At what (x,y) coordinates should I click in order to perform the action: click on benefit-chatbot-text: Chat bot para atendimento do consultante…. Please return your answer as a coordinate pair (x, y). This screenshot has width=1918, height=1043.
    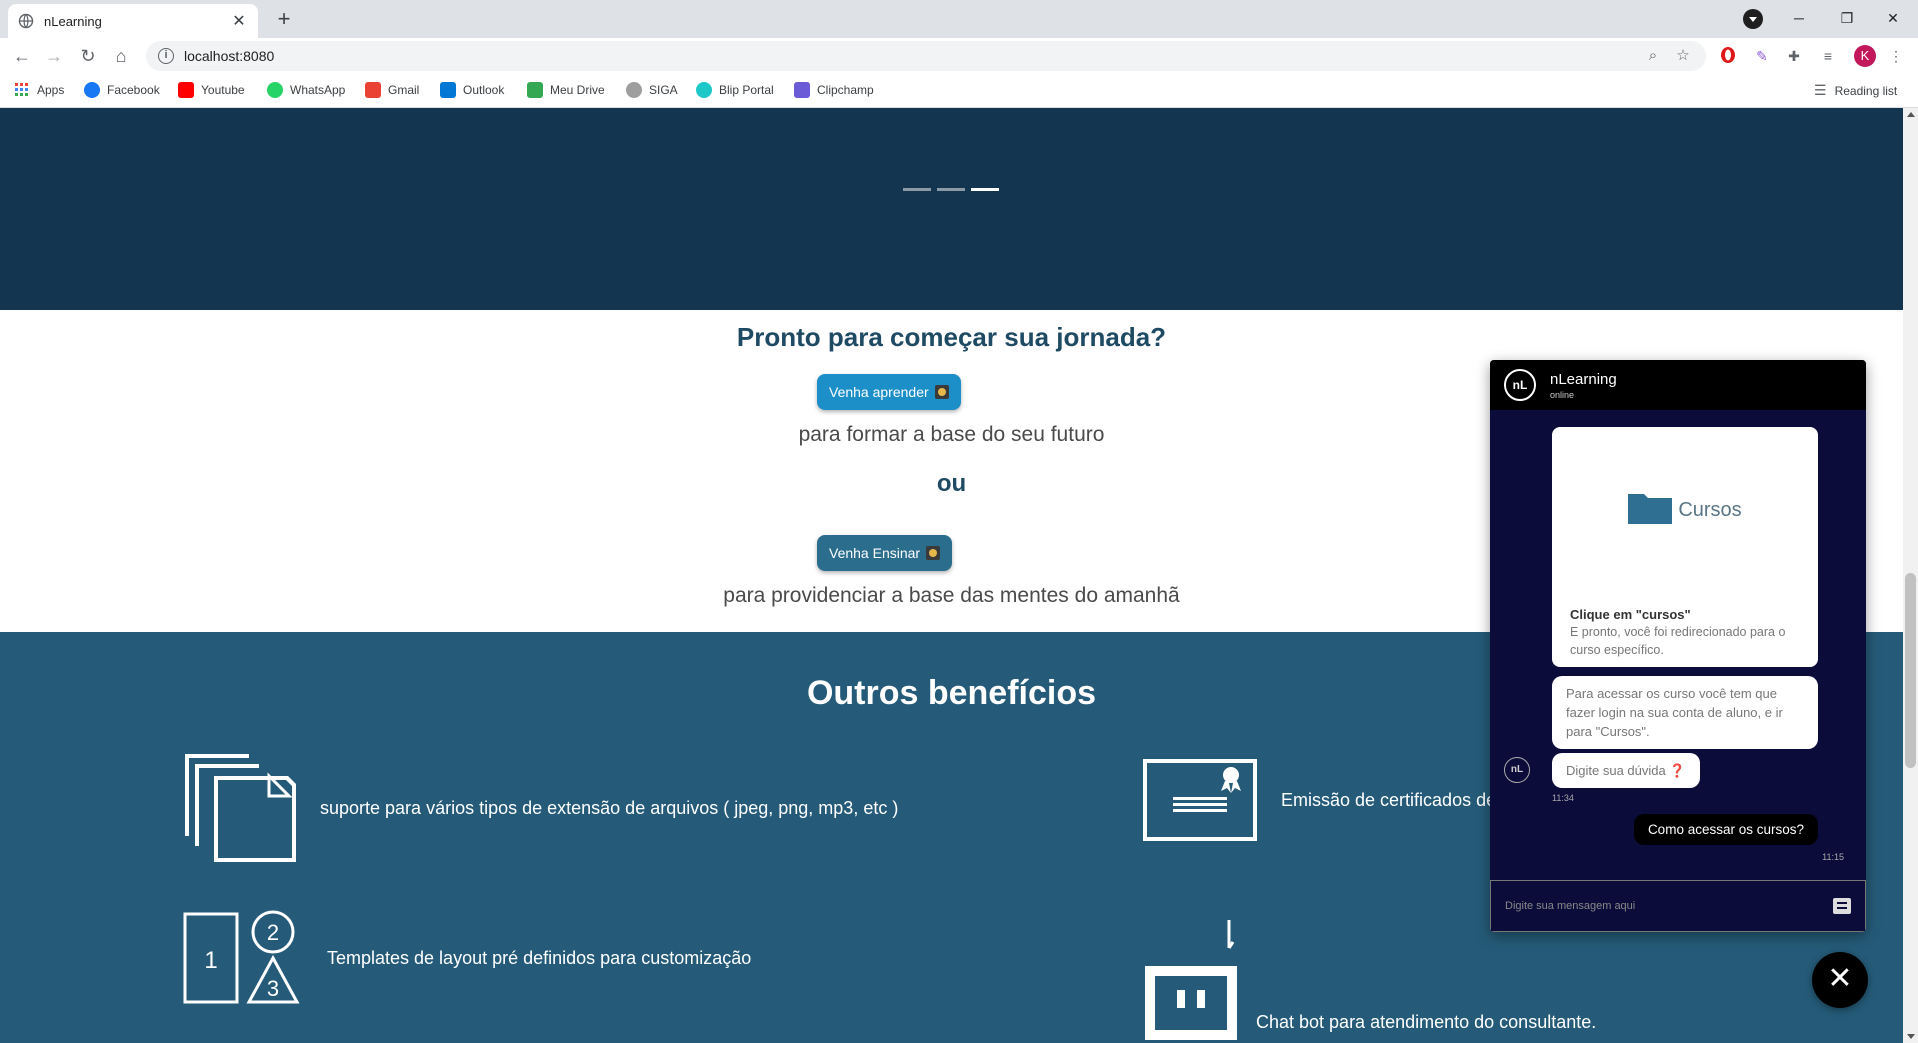
    Looking at the image, I should click on (1426, 1021).